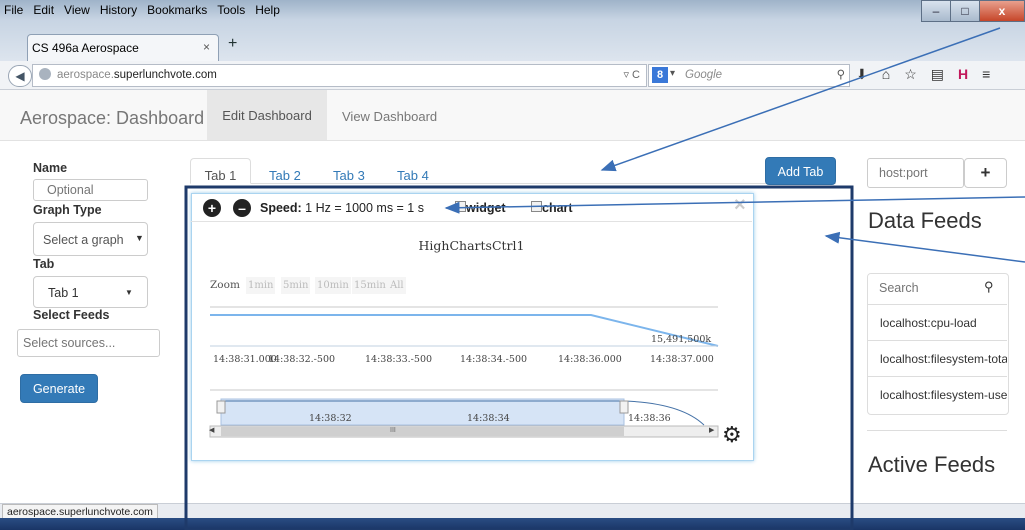  What do you see at coordinates (349, 175) in the screenshot?
I see `tab-3: Tab 3` at bounding box center [349, 175].